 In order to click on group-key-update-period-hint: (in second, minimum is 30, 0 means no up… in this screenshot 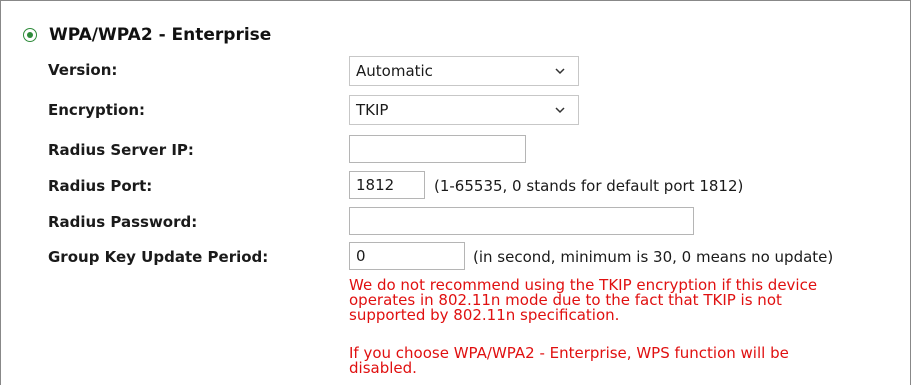, I will do `click(653, 257)`.